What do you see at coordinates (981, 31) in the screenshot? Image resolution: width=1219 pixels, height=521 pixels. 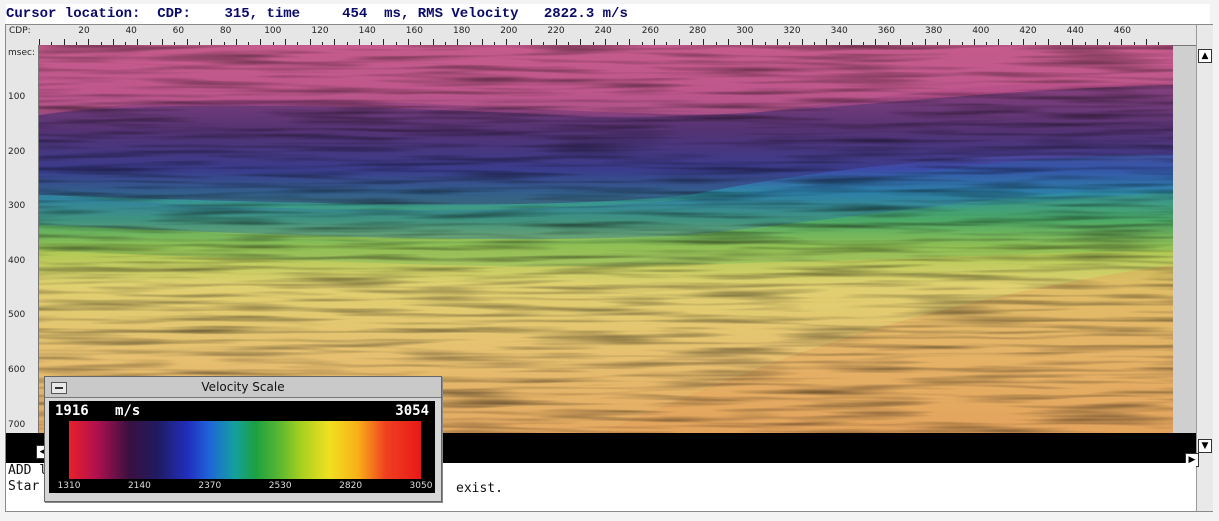 I see `cdp-tick-label: 400` at bounding box center [981, 31].